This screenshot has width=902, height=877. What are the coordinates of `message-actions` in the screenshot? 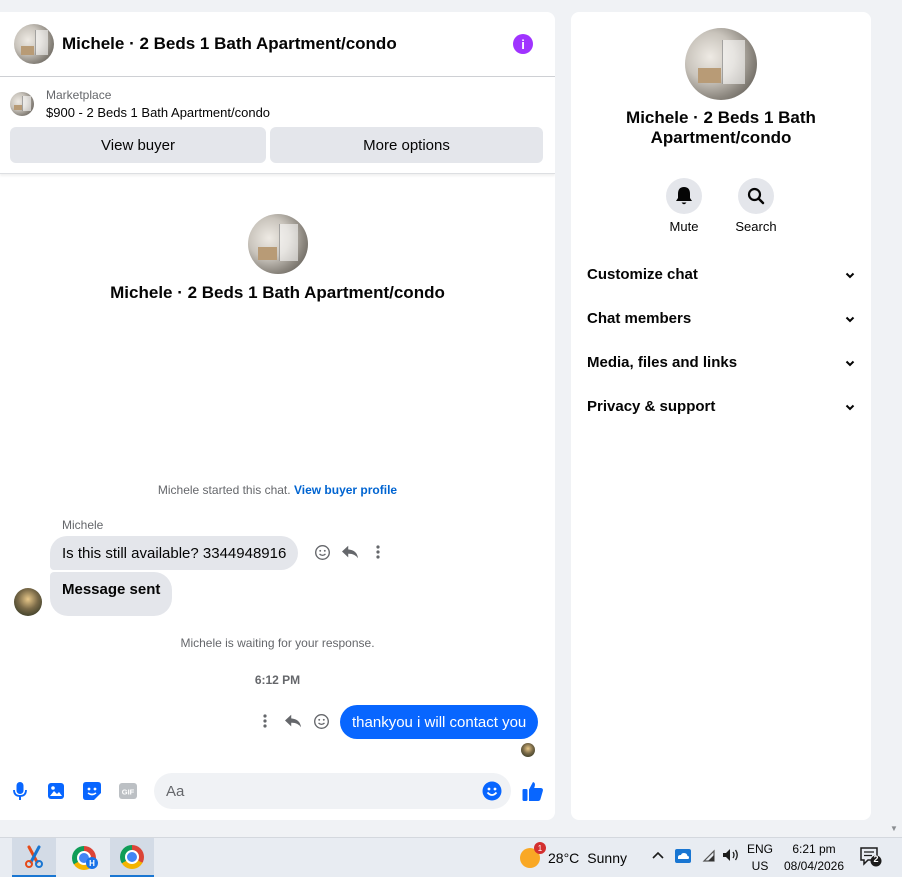 It's located at (350, 552).